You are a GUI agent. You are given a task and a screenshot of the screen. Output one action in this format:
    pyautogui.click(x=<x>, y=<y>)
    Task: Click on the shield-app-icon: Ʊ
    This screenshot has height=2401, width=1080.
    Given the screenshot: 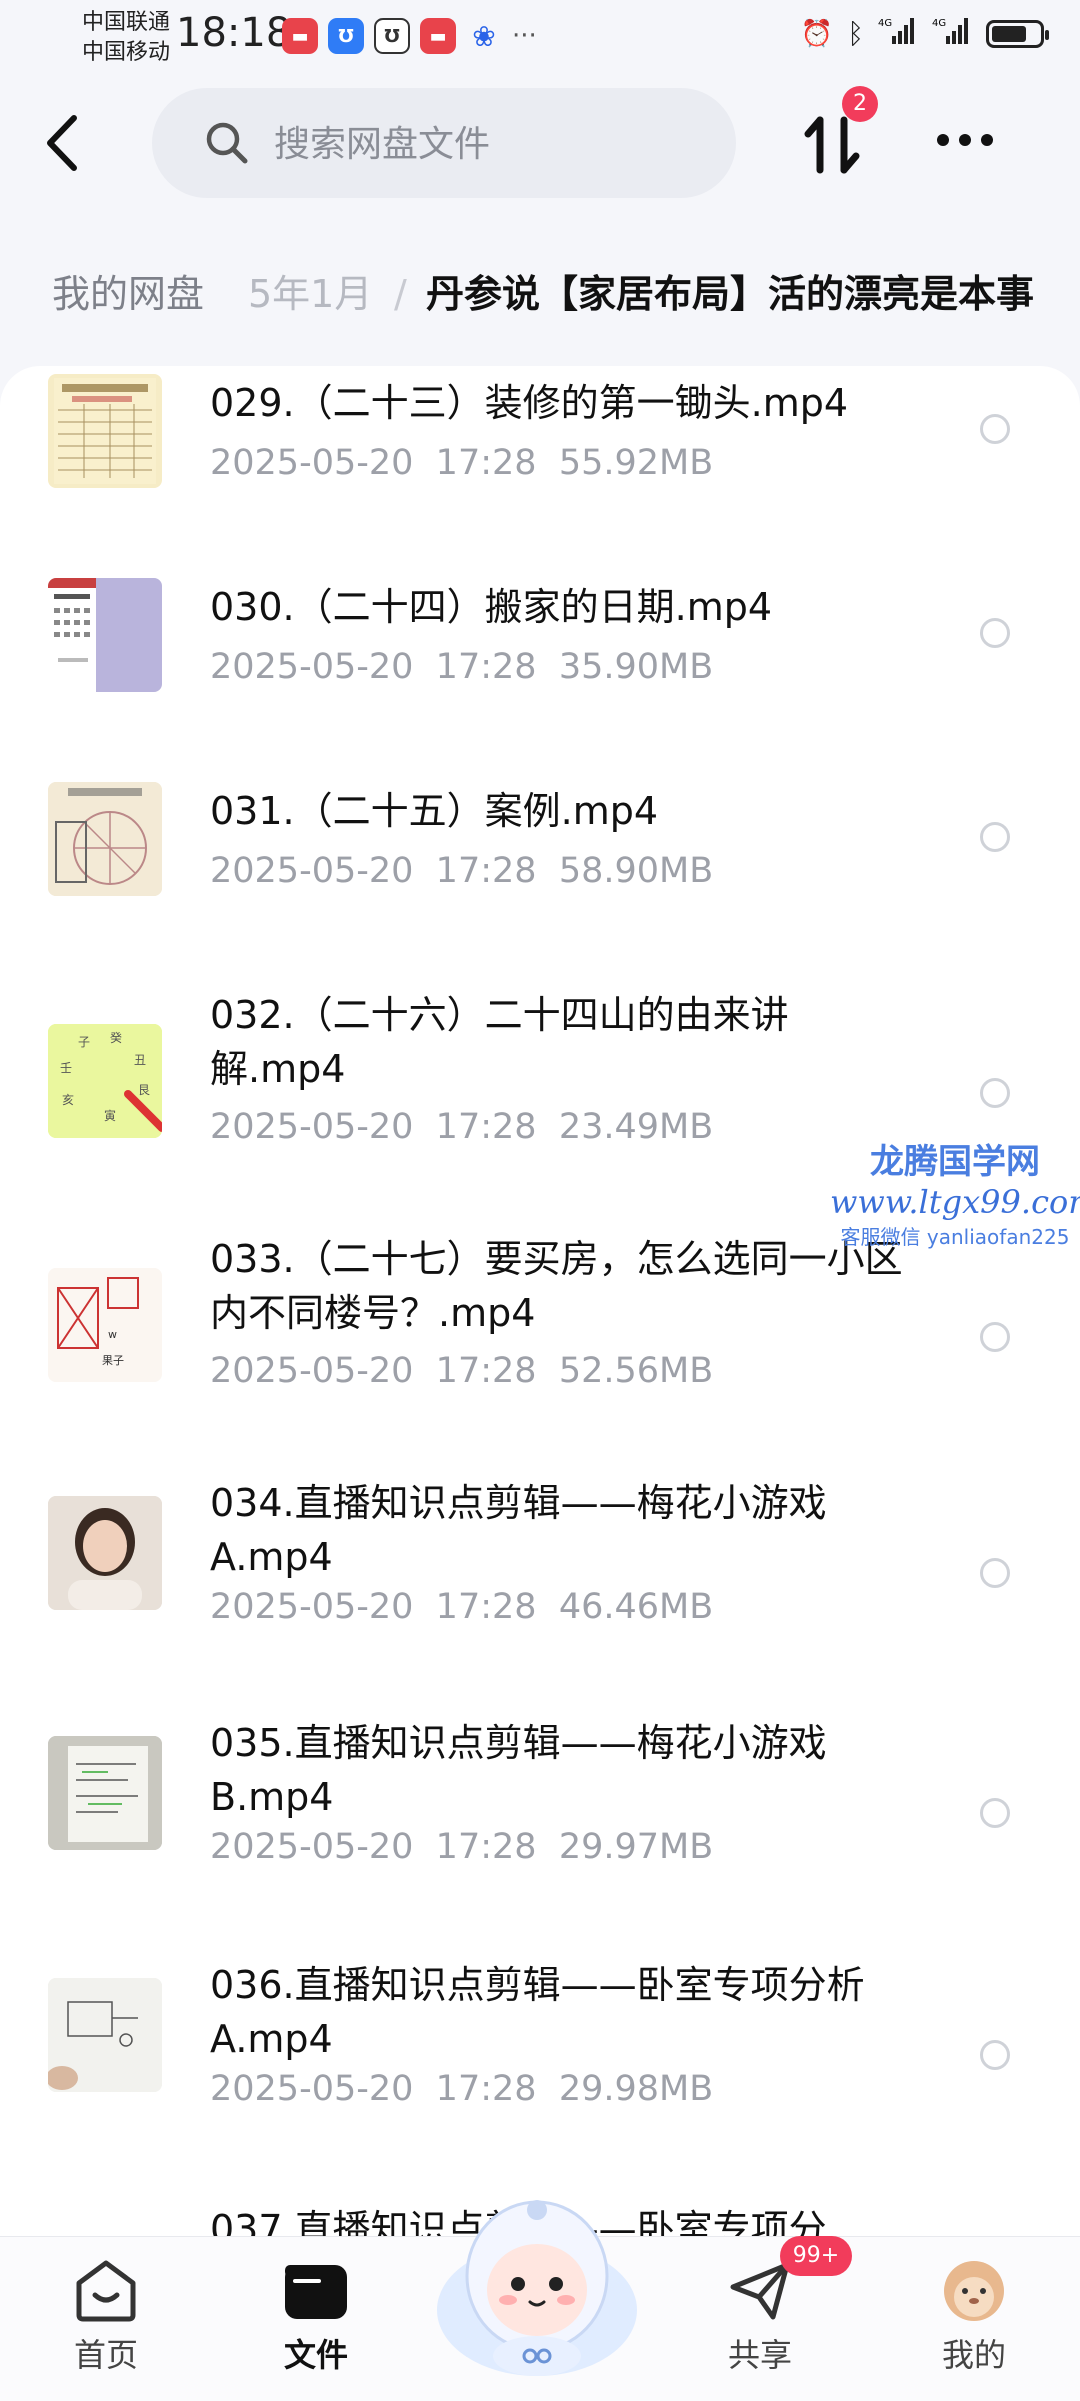 What is the action you would take?
    pyautogui.click(x=346, y=36)
    